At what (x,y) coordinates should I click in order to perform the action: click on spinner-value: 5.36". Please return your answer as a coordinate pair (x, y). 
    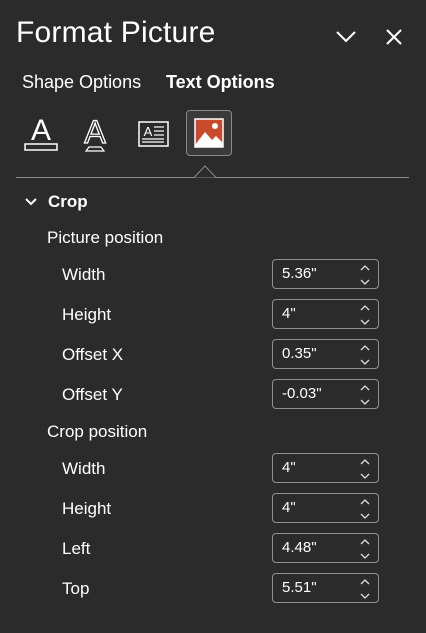
    Looking at the image, I should click on (299, 273).